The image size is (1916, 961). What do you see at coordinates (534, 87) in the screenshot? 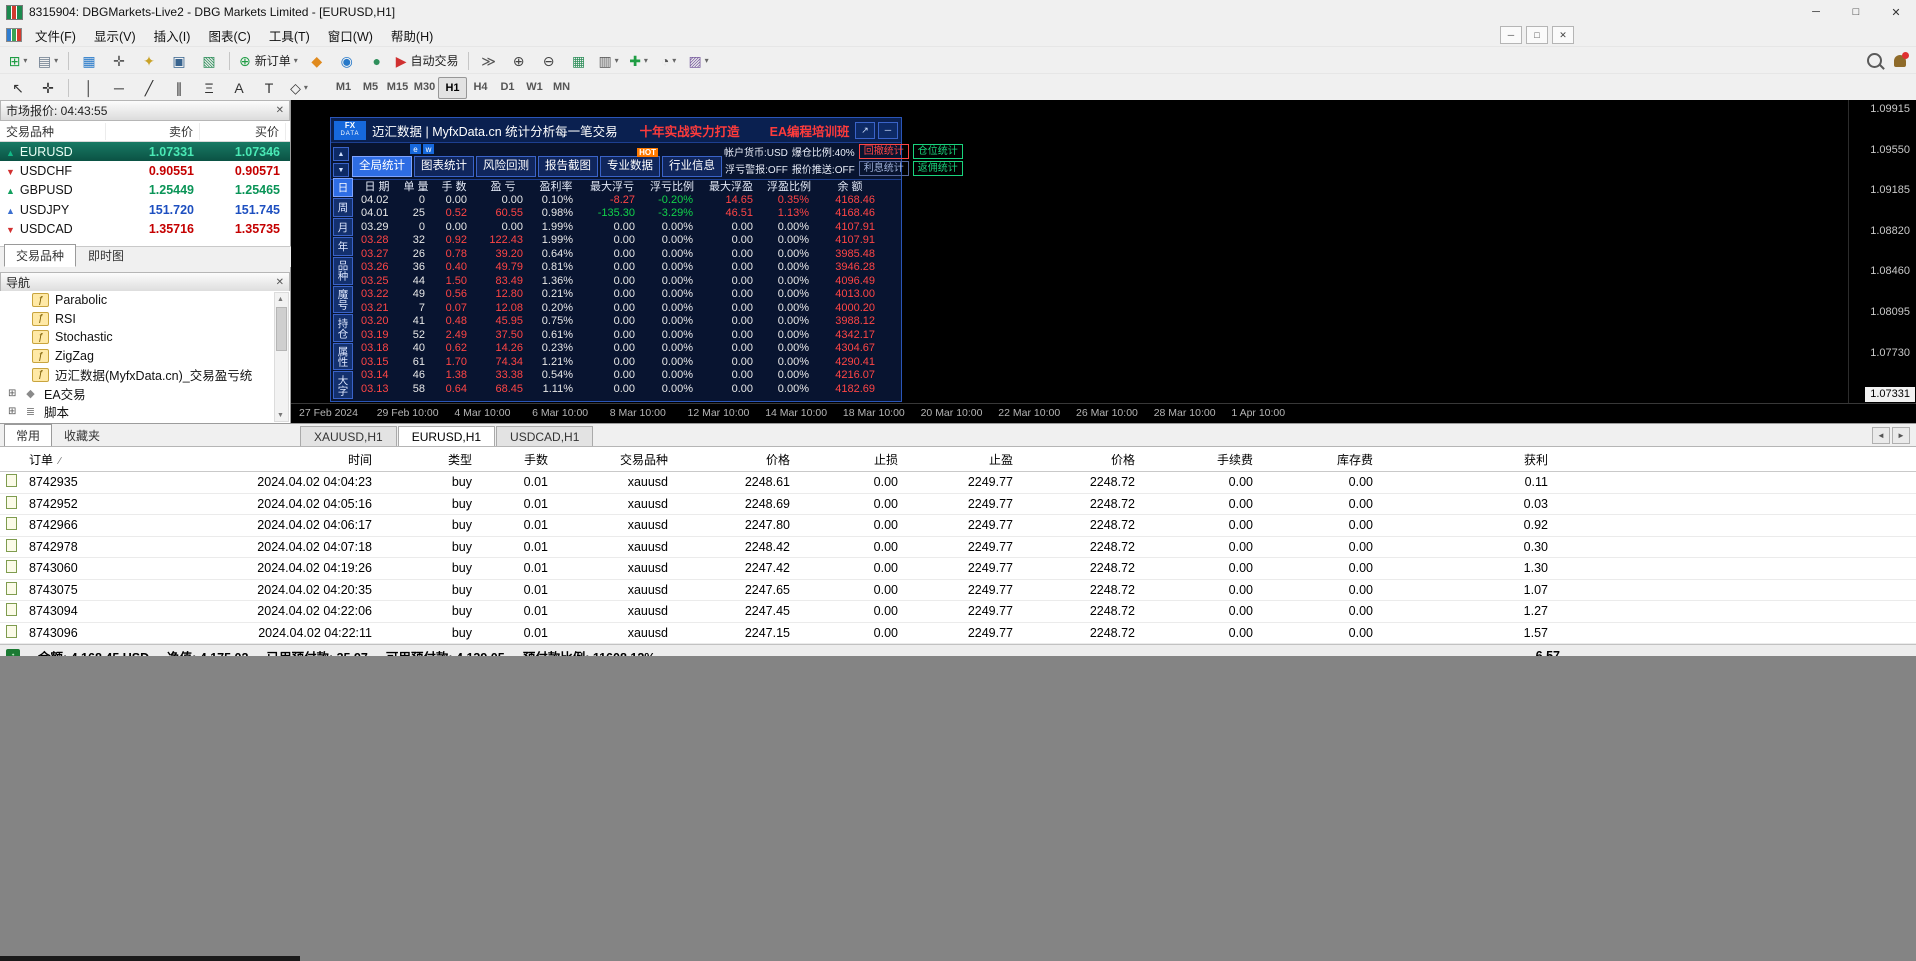
I see `timeframe-w1-button: W1` at bounding box center [534, 87].